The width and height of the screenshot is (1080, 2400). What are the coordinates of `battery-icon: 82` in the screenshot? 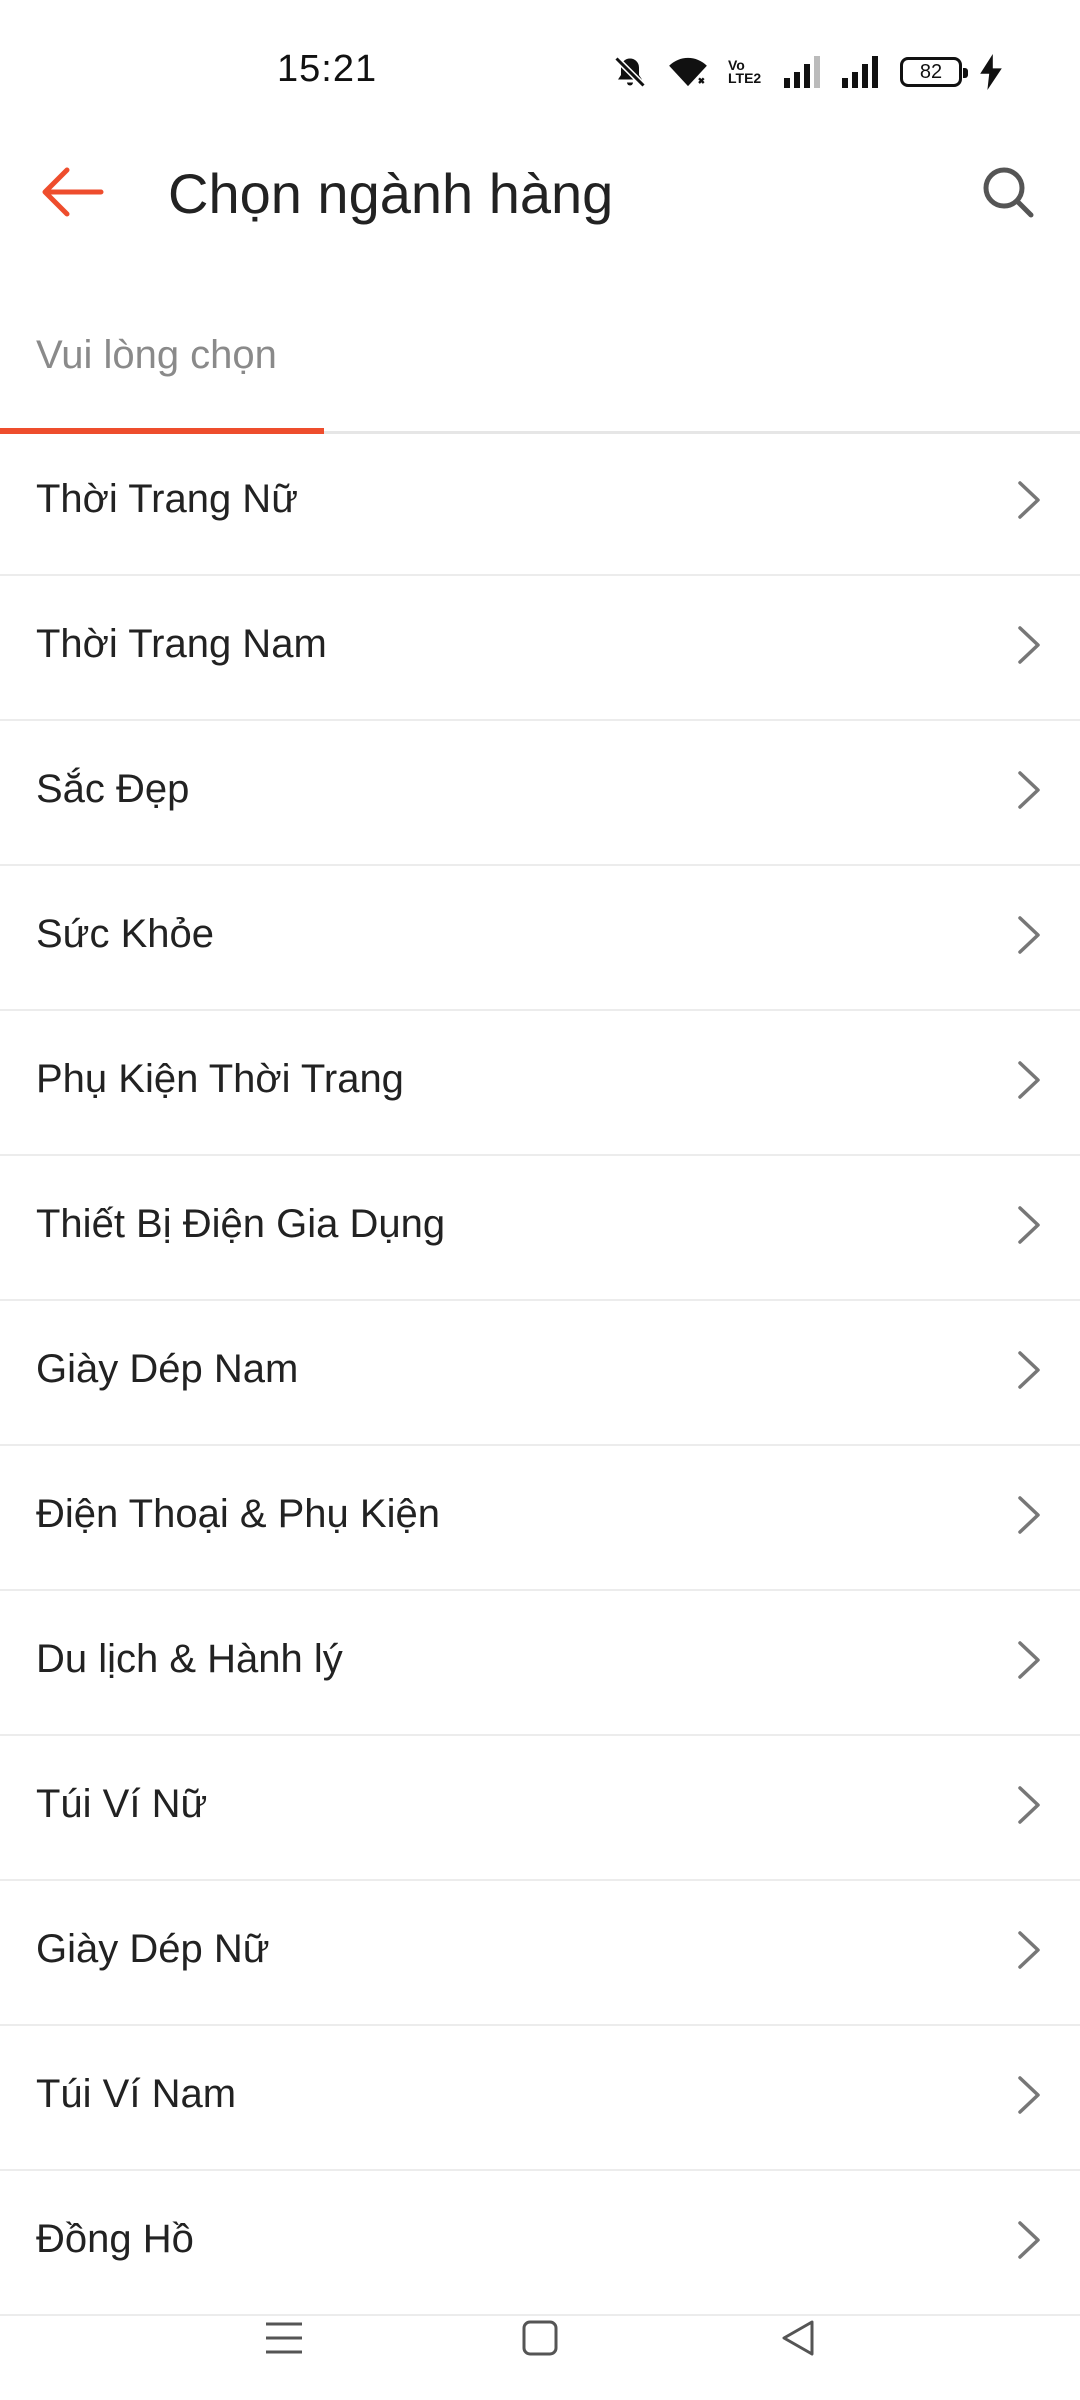 It's located at (934, 72).